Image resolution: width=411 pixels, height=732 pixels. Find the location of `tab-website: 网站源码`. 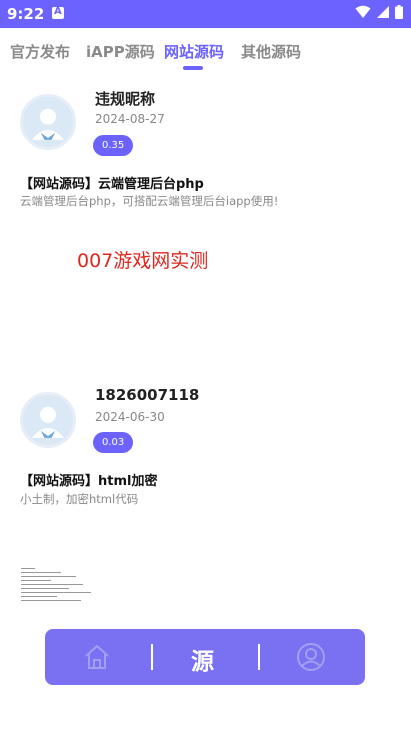

tab-website: 网站源码 is located at coordinates (194, 51).